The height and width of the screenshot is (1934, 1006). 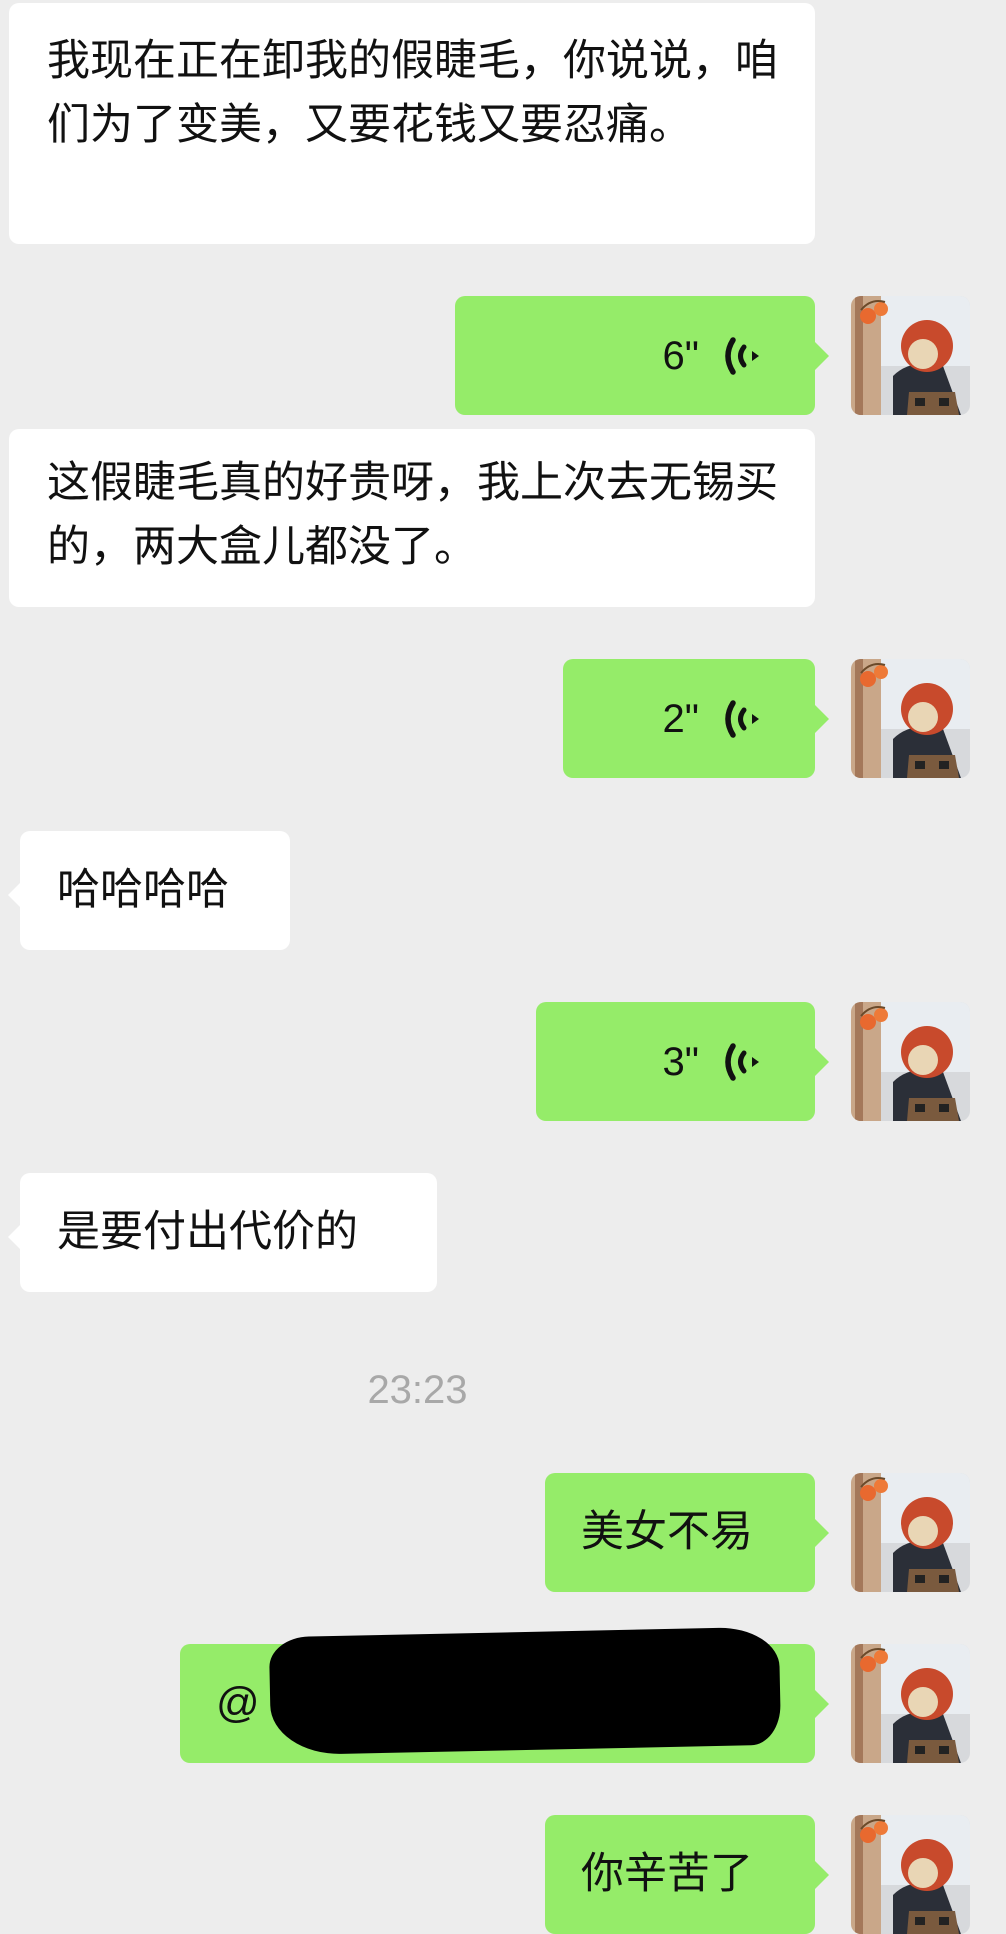 I want to click on message-text: 美女不易, so click(x=667, y=1532).